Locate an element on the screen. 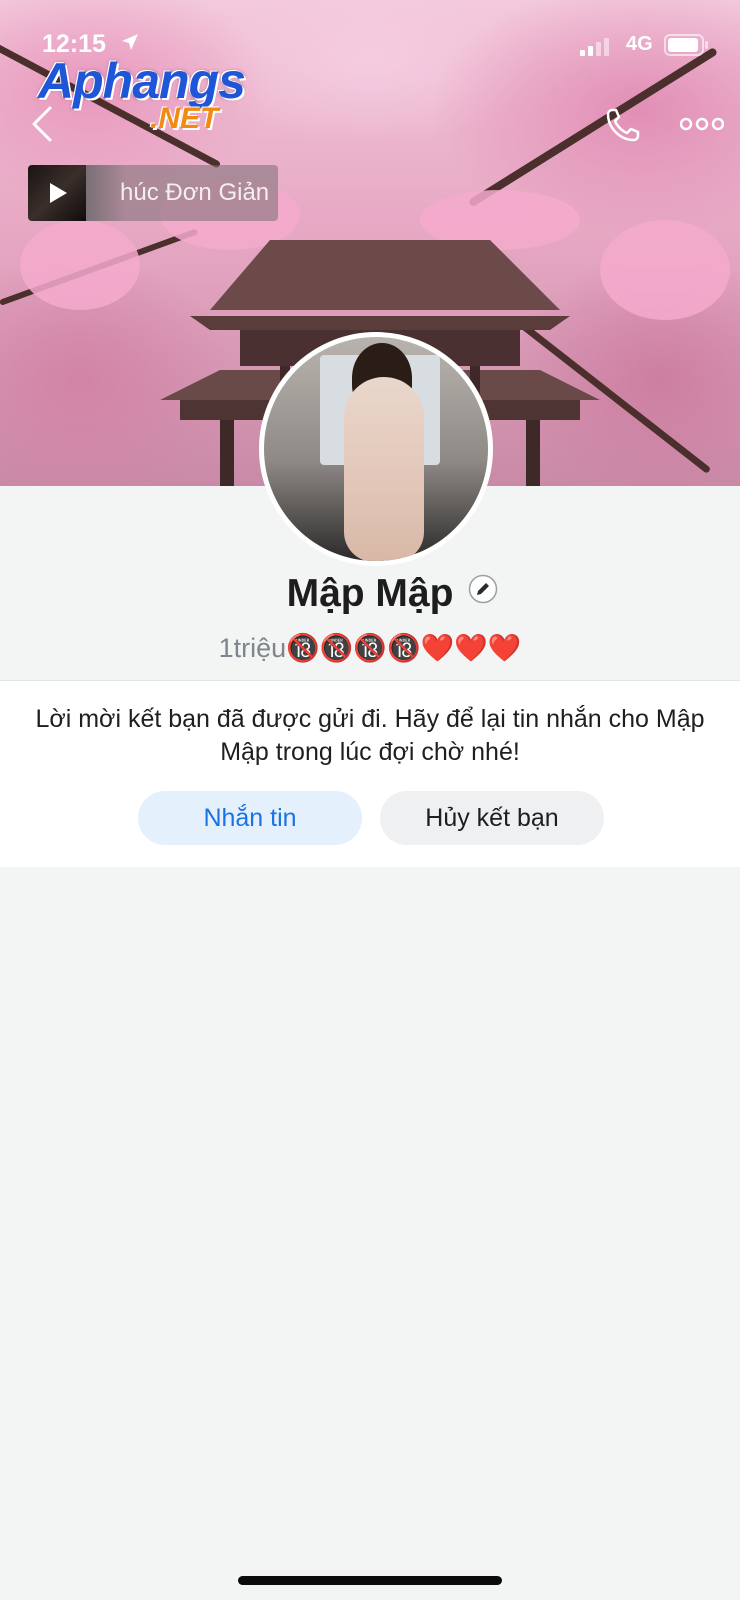 The height and width of the screenshot is (1600, 740). music-thumbnail is located at coordinates (57, 193).